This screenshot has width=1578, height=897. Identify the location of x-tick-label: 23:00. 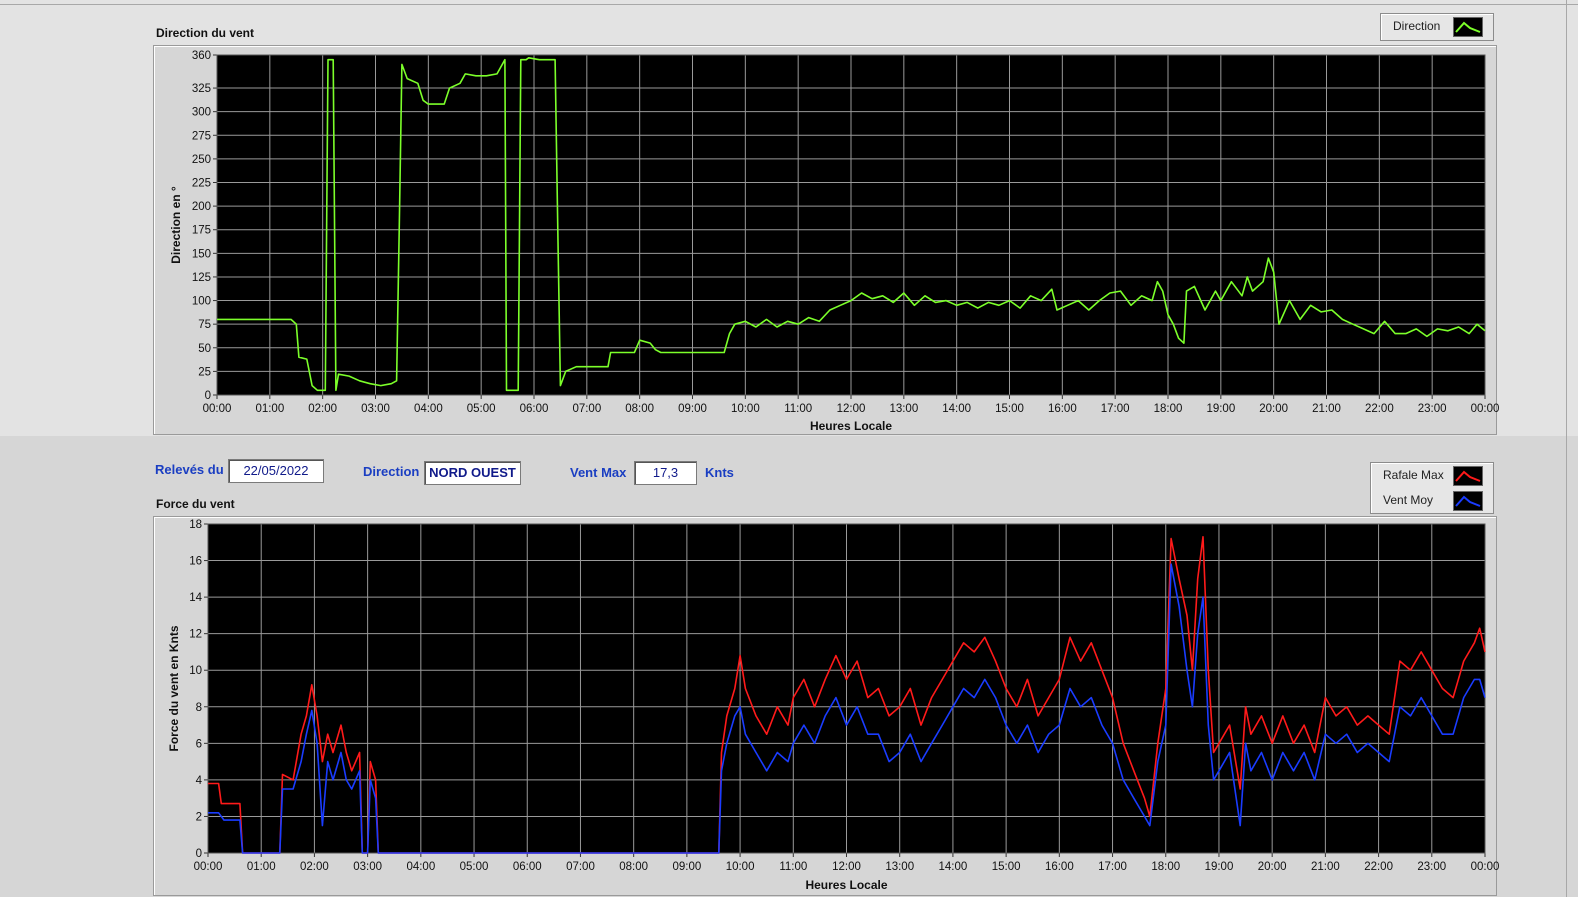
(1431, 867).